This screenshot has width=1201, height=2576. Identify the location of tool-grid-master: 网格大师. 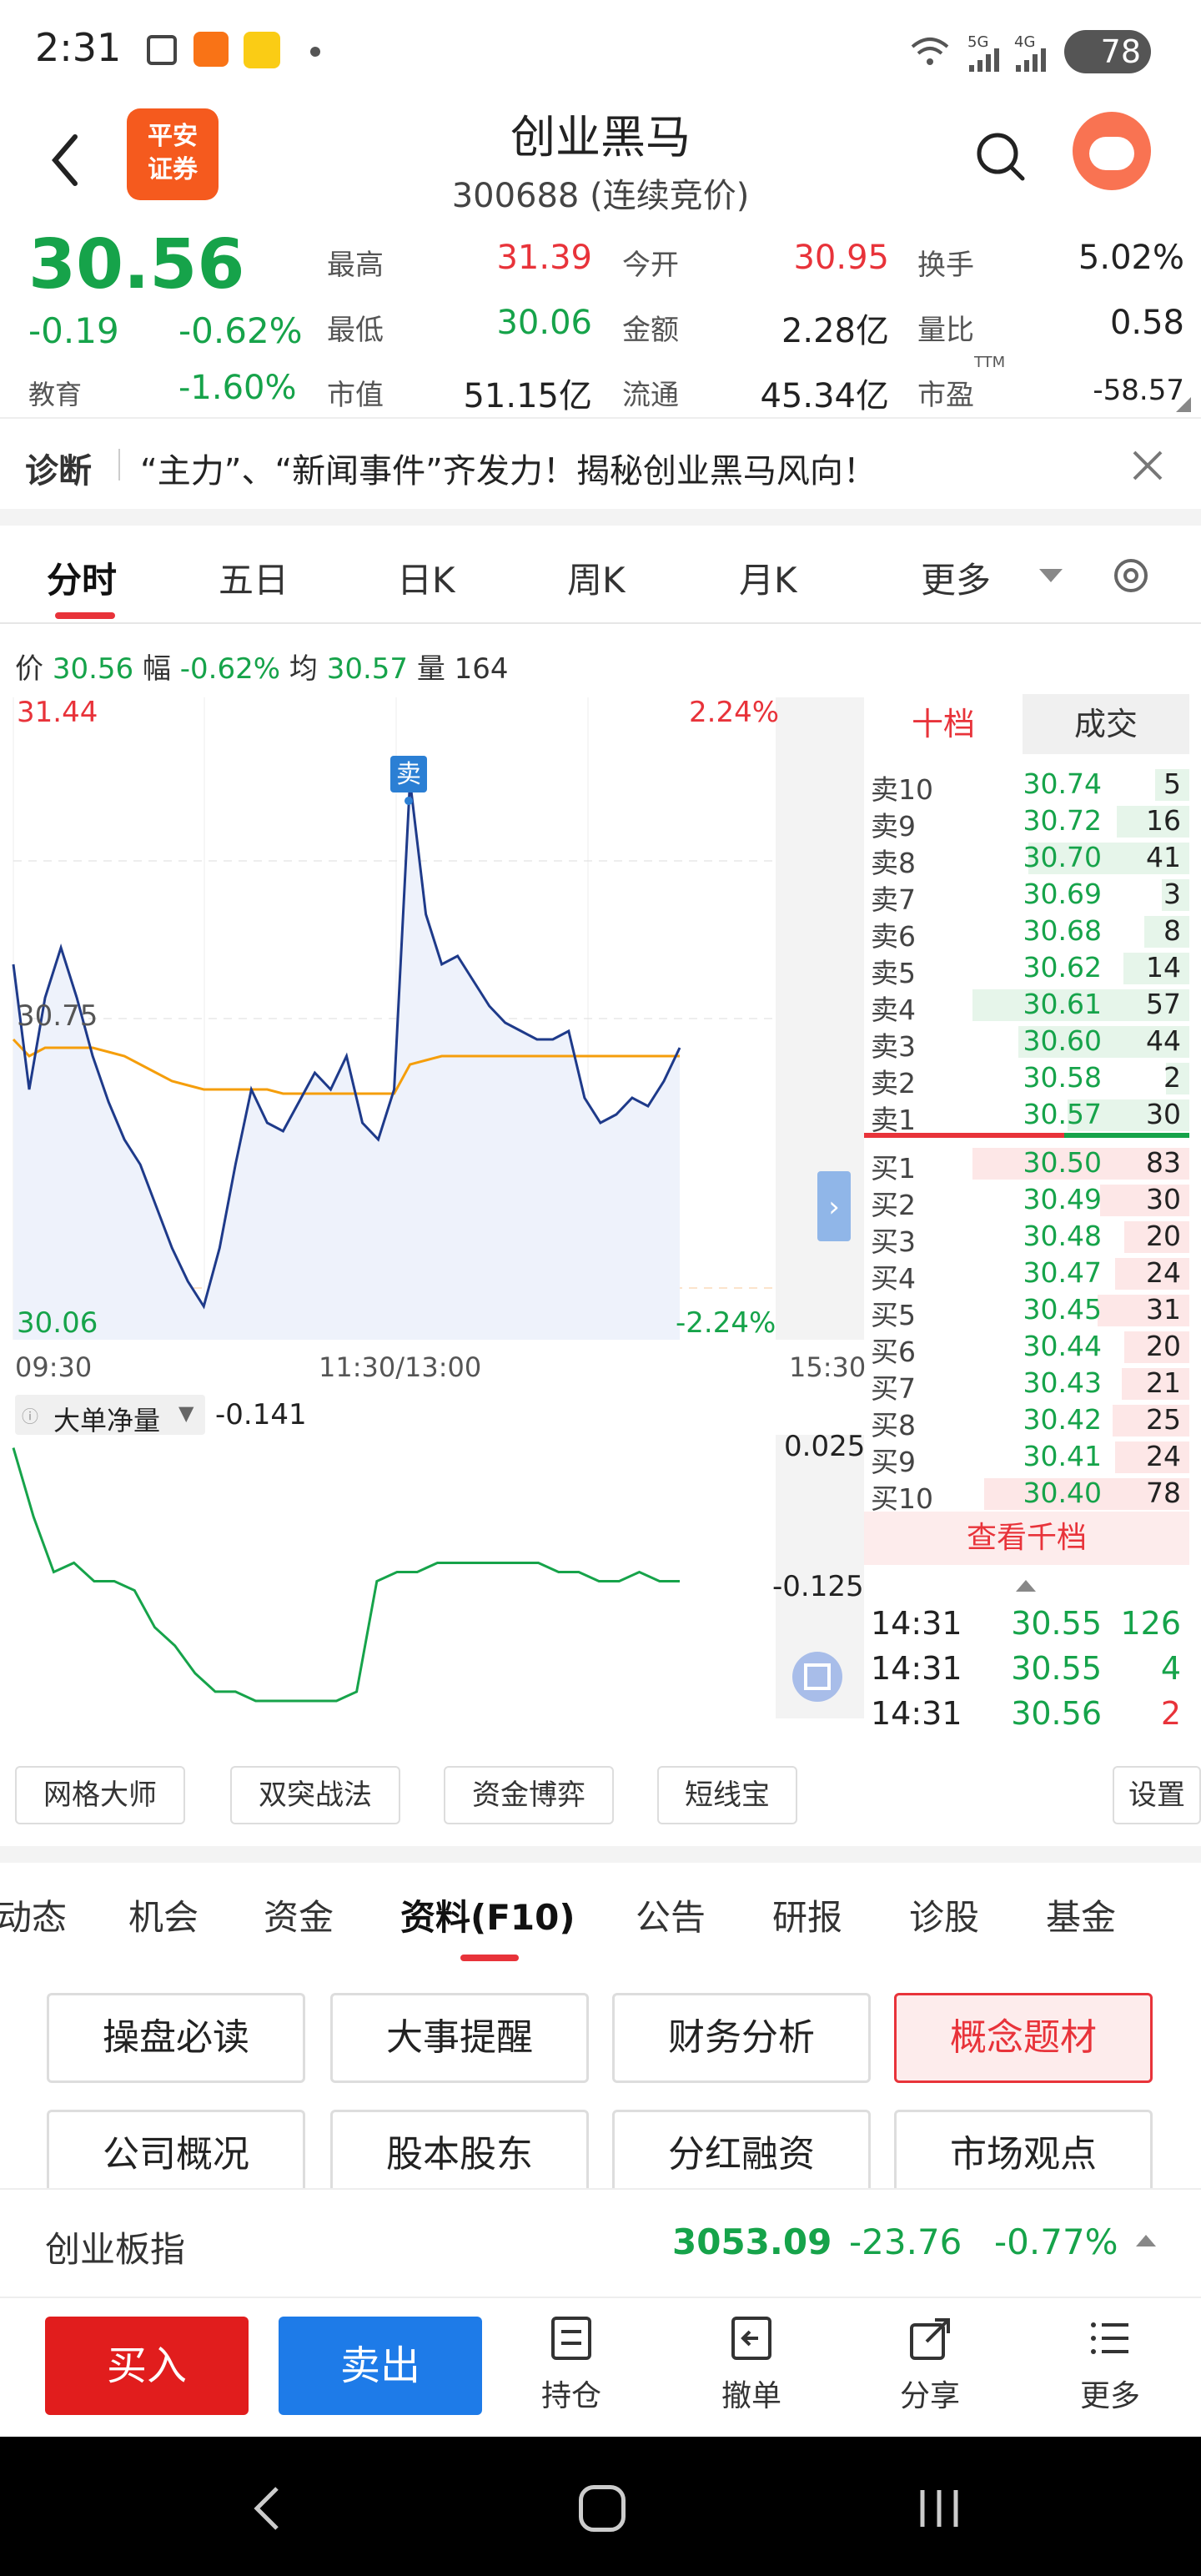
(100, 1795).